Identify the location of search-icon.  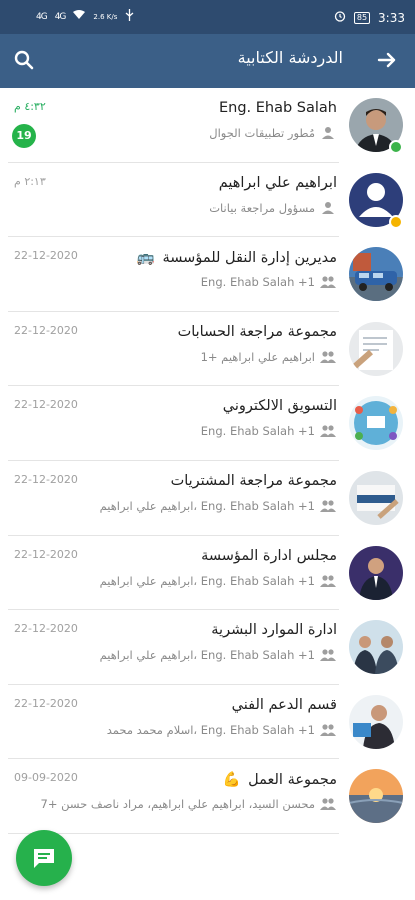
(24, 60).